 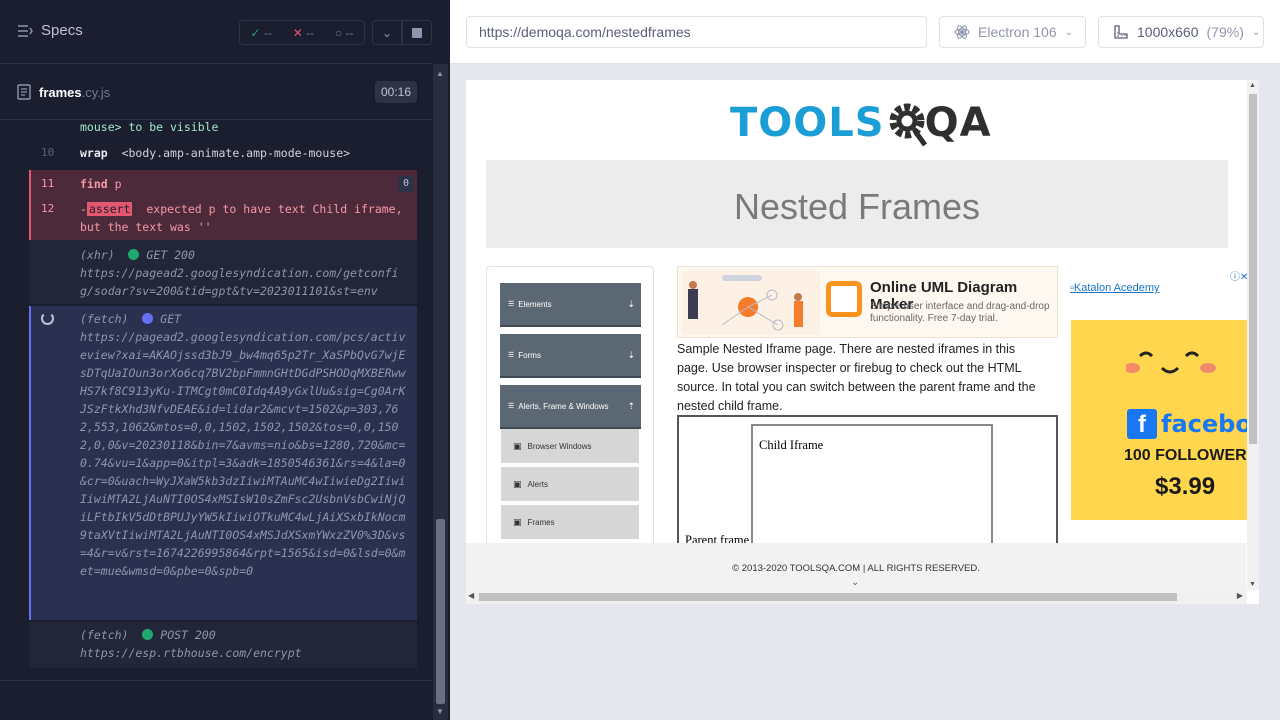 I want to click on element-count-badge: 0, so click(x=406, y=184).